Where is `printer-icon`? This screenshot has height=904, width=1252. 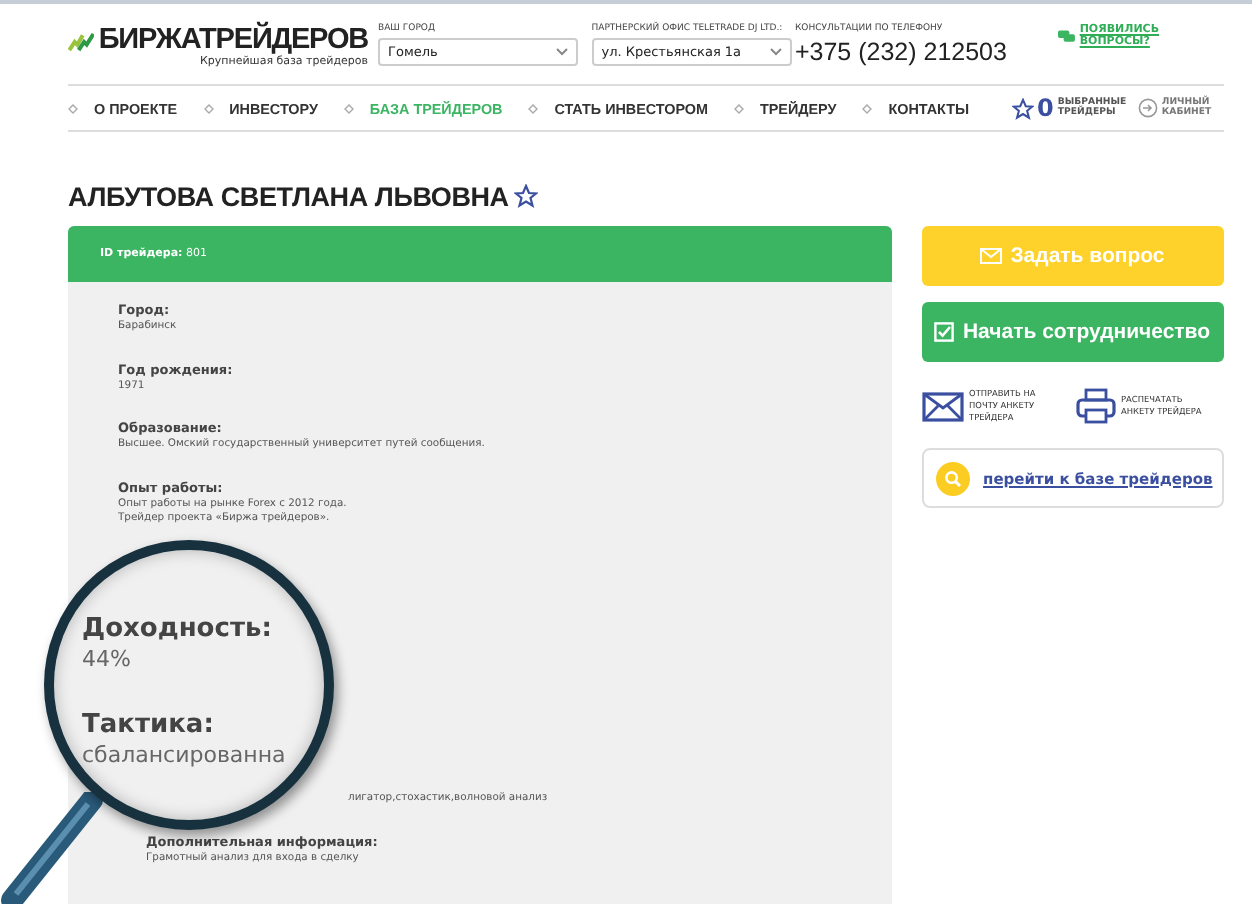 printer-icon is located at coordinates (1095, 406).